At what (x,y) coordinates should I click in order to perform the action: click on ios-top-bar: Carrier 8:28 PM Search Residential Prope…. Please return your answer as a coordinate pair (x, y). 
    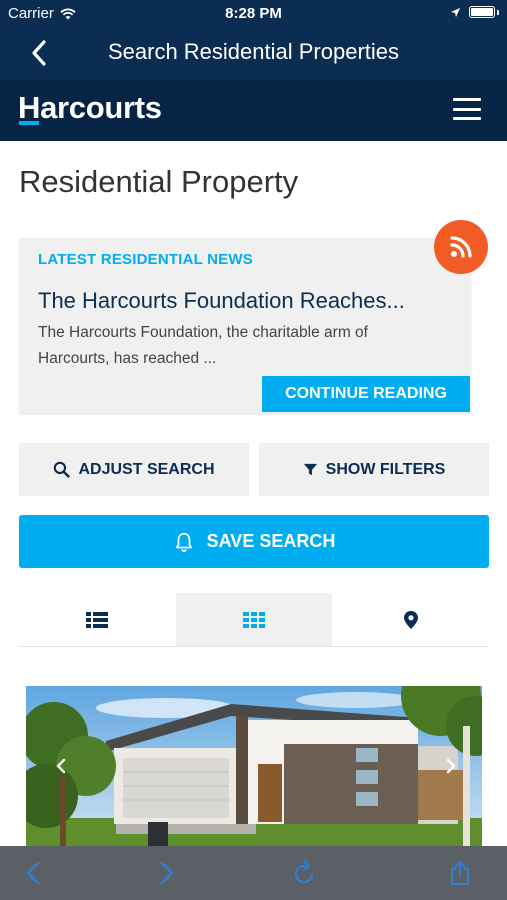
    Looking at the image, I should click on (253, 40).